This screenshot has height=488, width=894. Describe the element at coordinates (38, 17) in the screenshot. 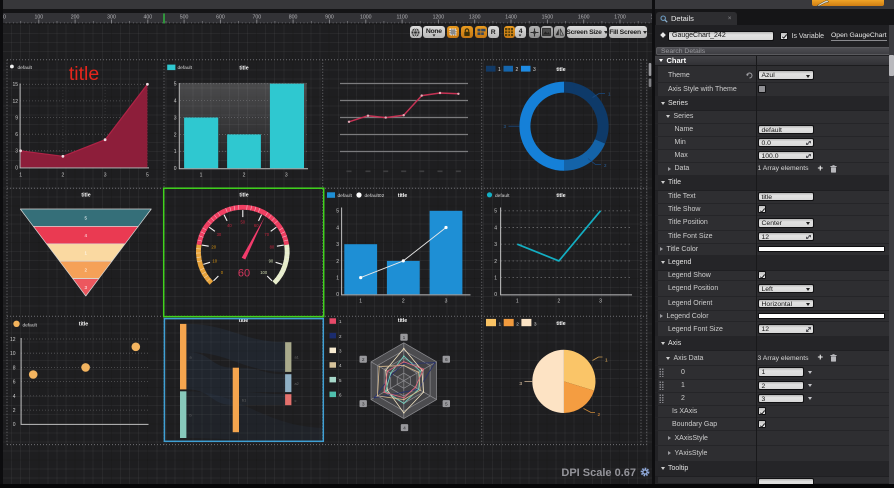

I see `svg-text: 100` at that location.